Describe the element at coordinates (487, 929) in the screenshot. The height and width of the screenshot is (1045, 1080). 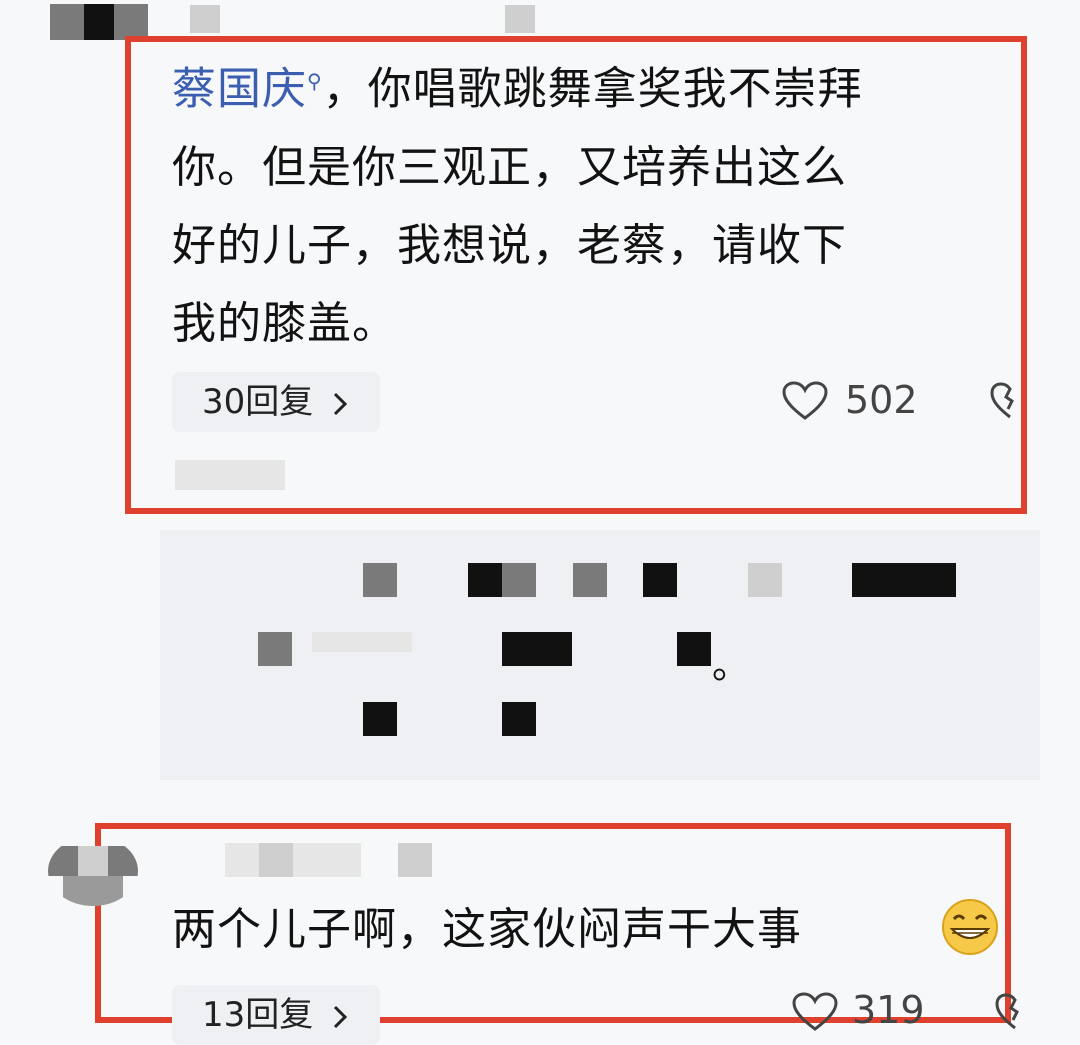
I see `comment-body: 两个儿子啊，这家伙闷声干大事` at that location.